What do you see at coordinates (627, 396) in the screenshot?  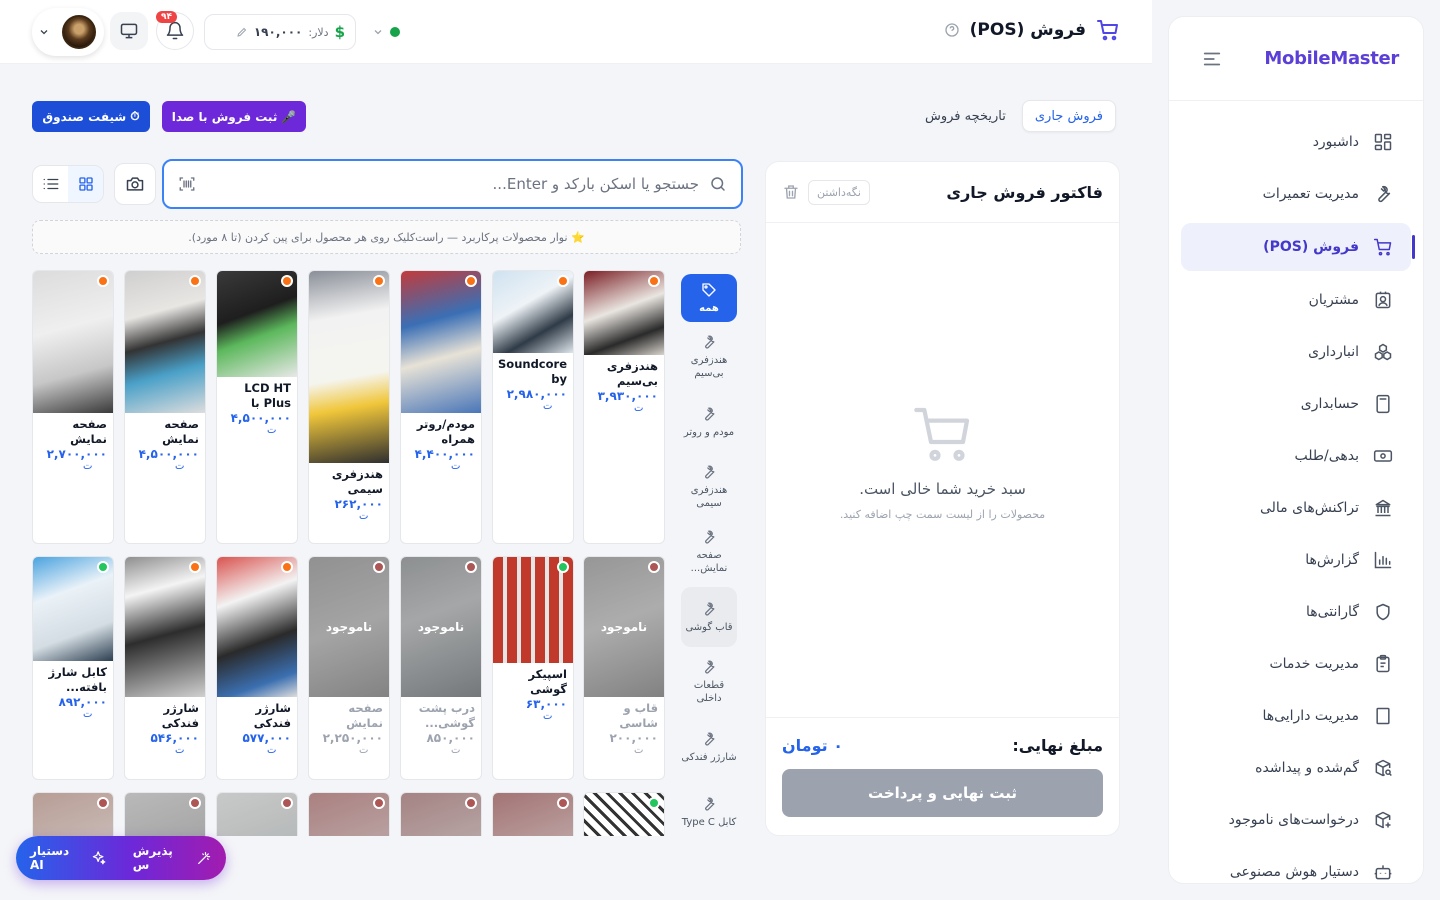 I see `product-price: ۳,۹۳۰,۰۰۰` at bounding box center [627, 396].